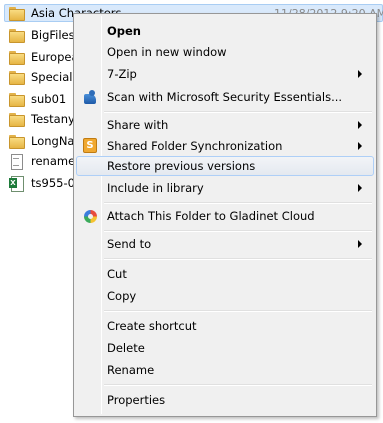  Describe the element at coordinates (225, 326) in the screenshot. I see `menu-item-create-shortcut: Create shortcut` at that location.